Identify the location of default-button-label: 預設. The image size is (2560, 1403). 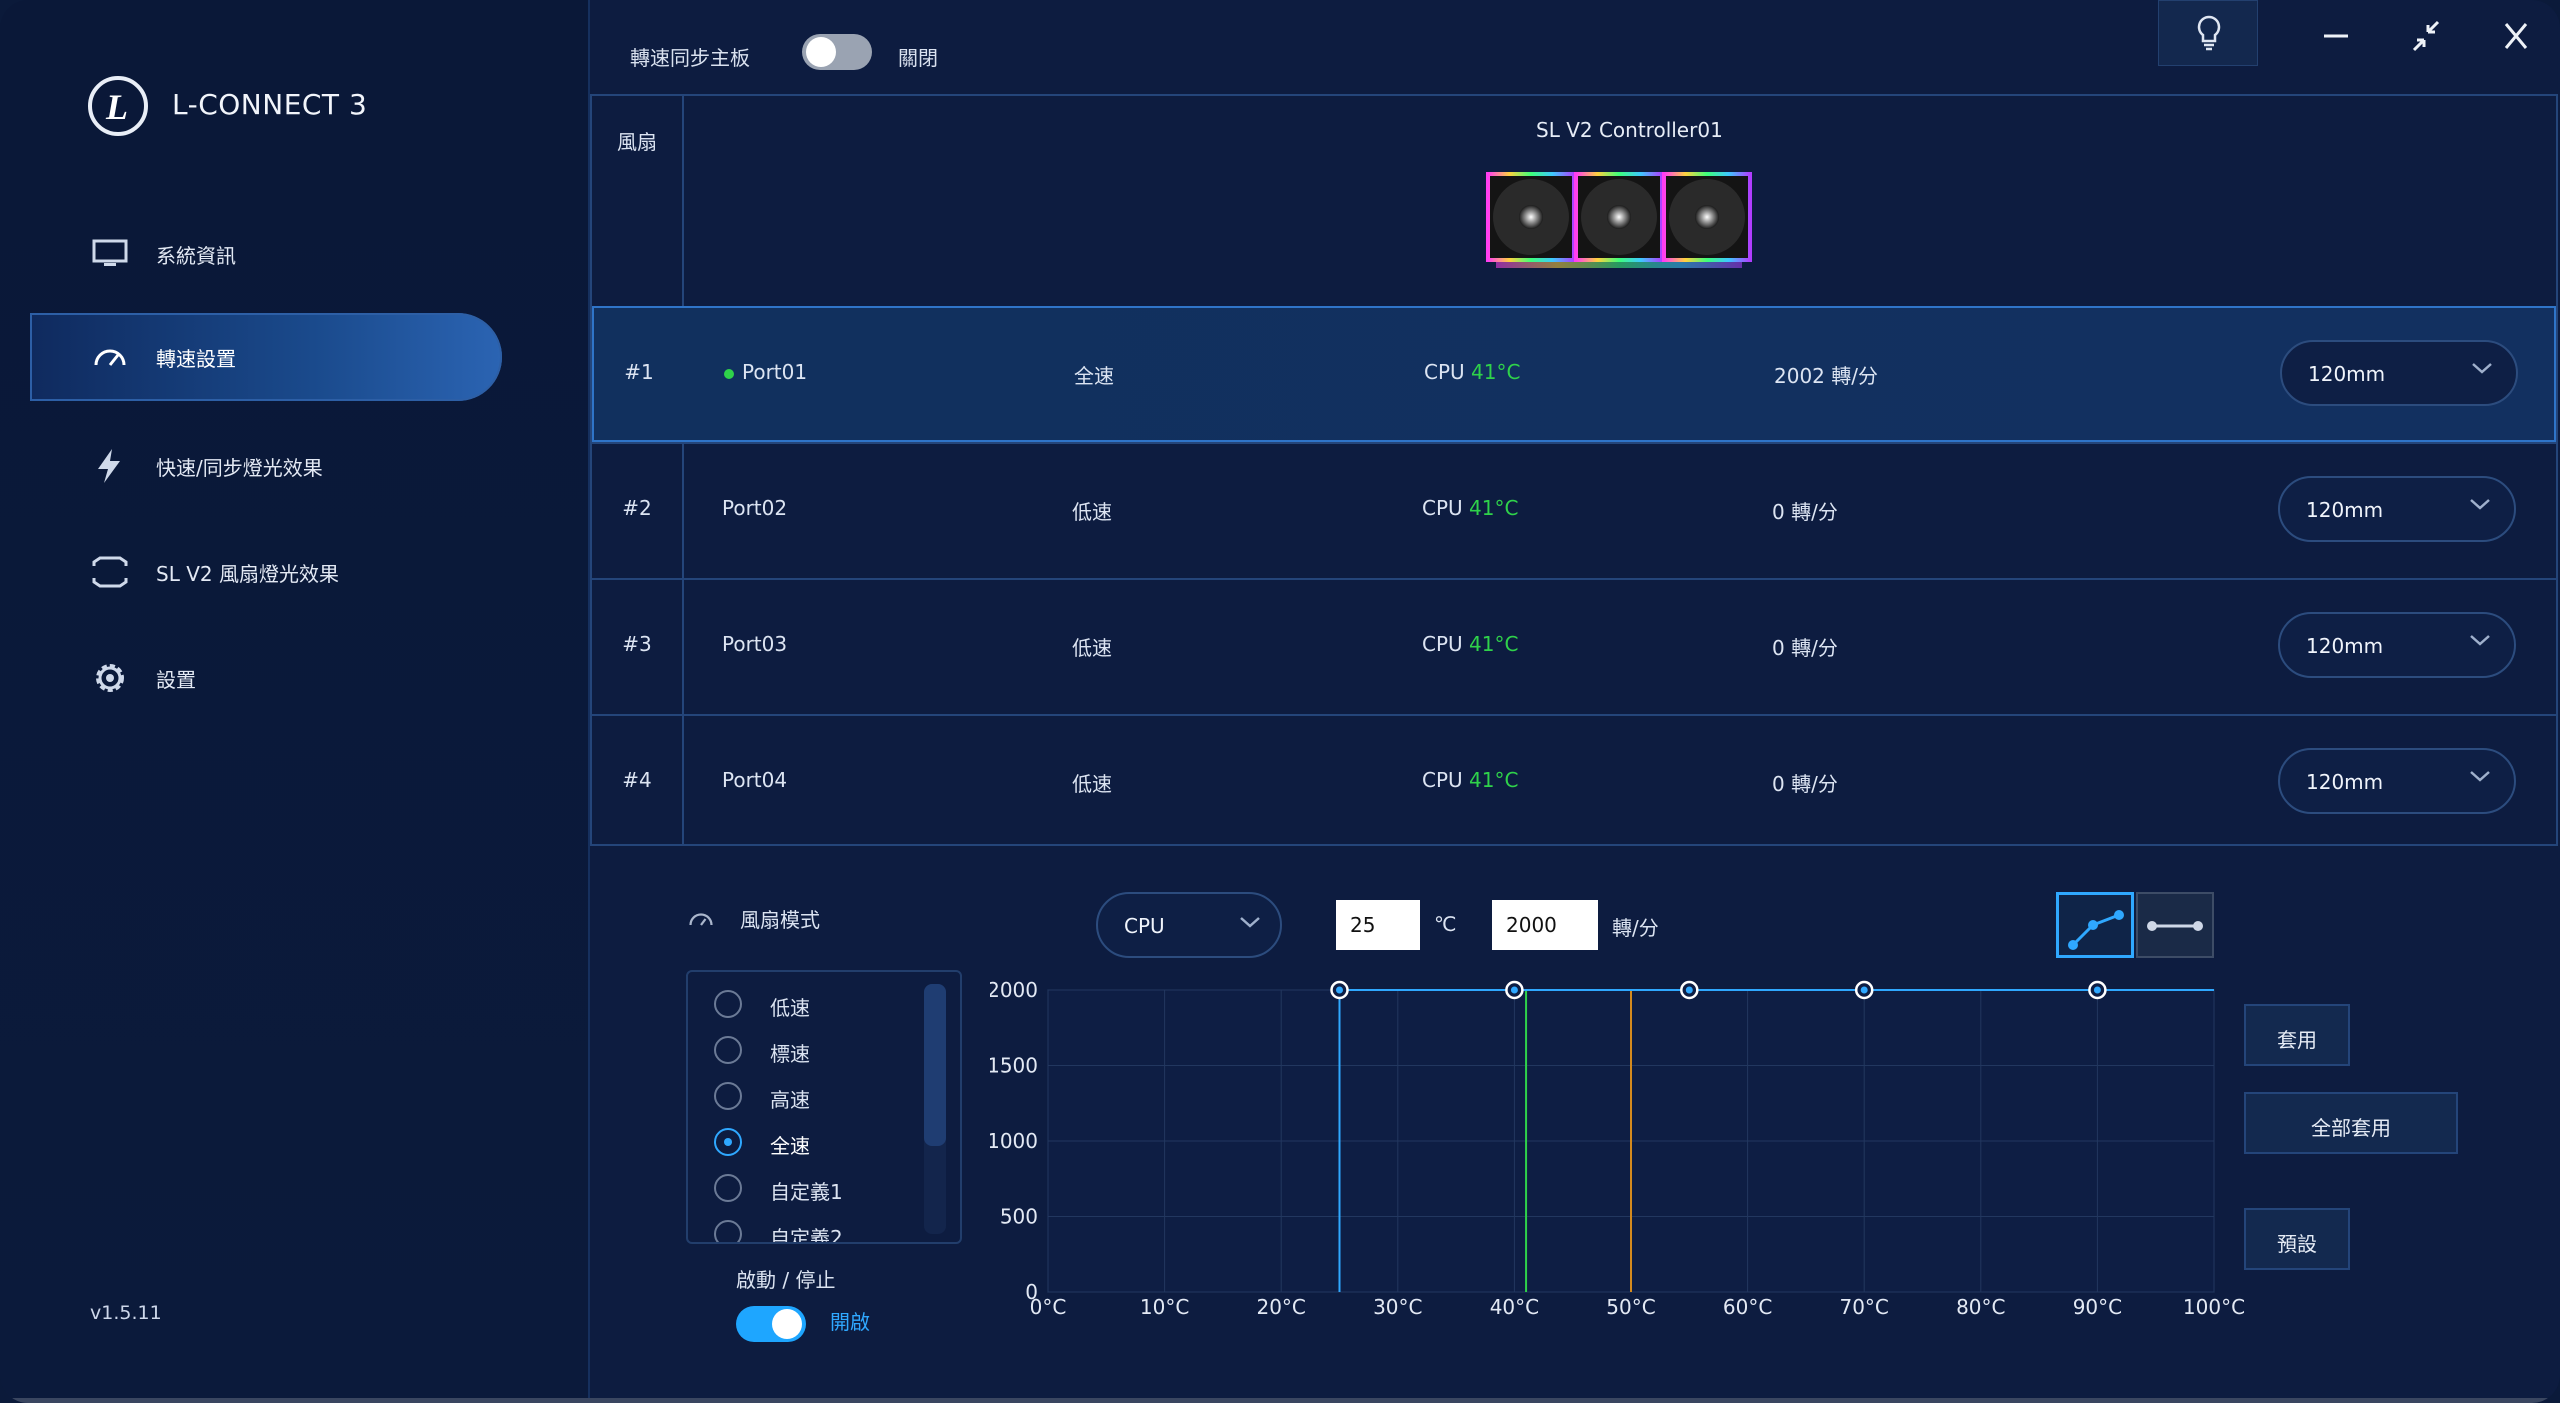
(2297, 1244).